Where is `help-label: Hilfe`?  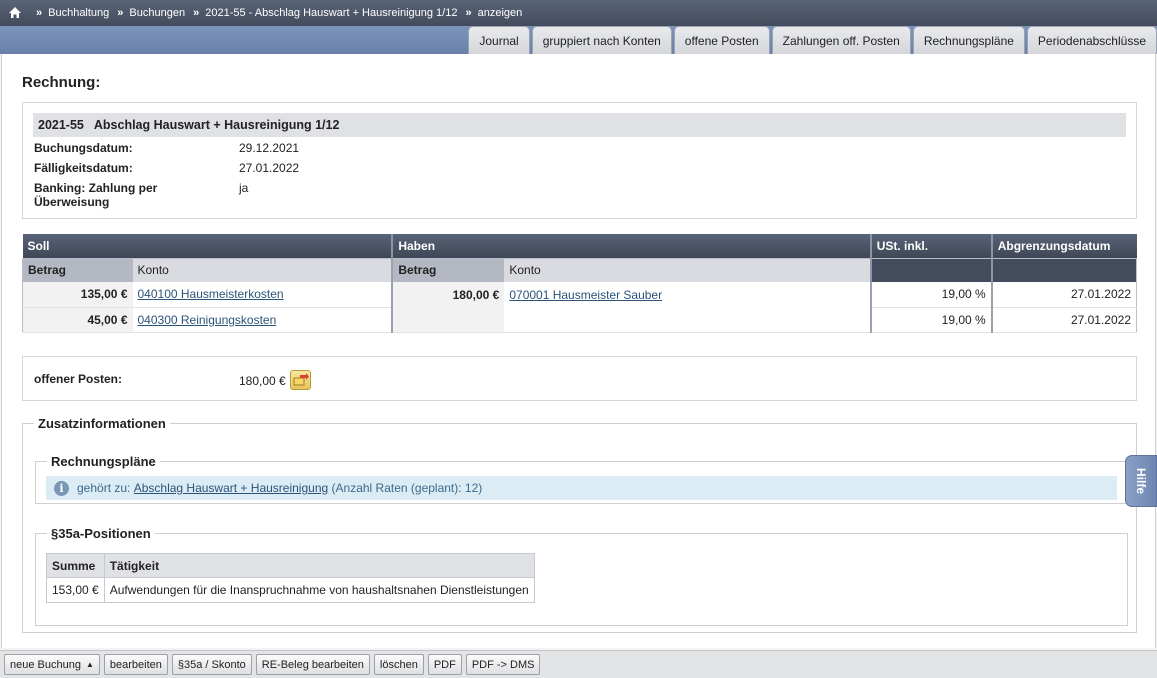 help-label: Hilfe is located at coordinates (1140, 481).